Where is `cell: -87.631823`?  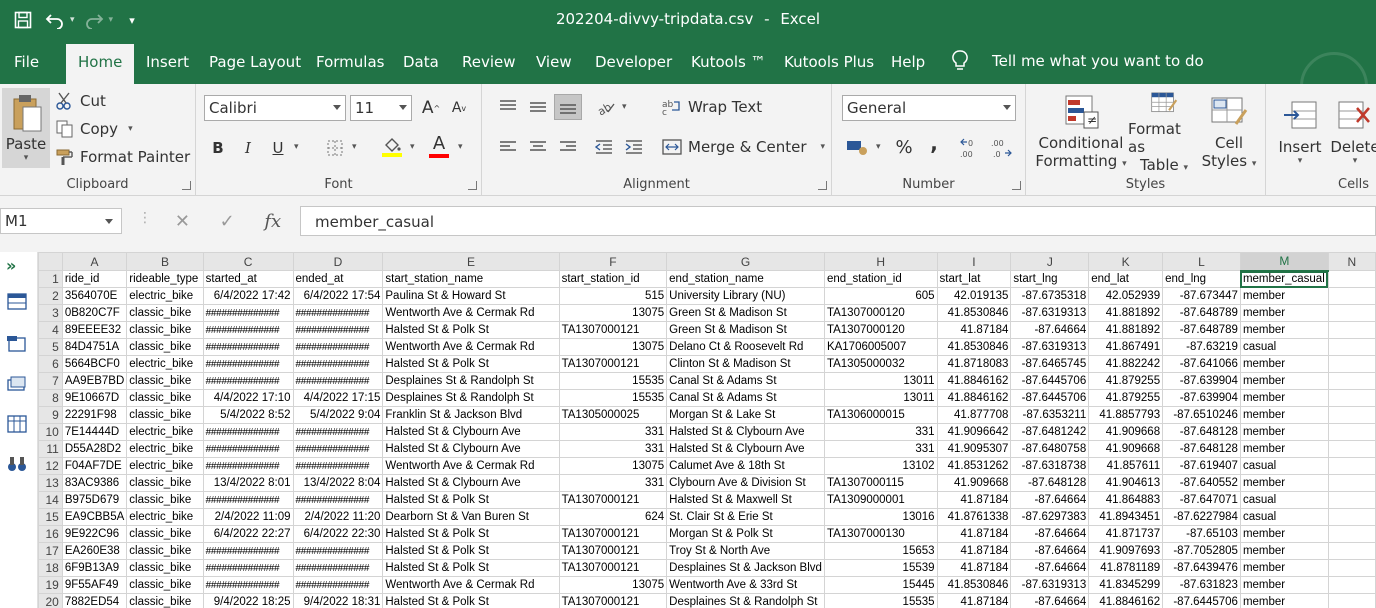
cell: -87.631823 is located at coordinates (1201, 585).